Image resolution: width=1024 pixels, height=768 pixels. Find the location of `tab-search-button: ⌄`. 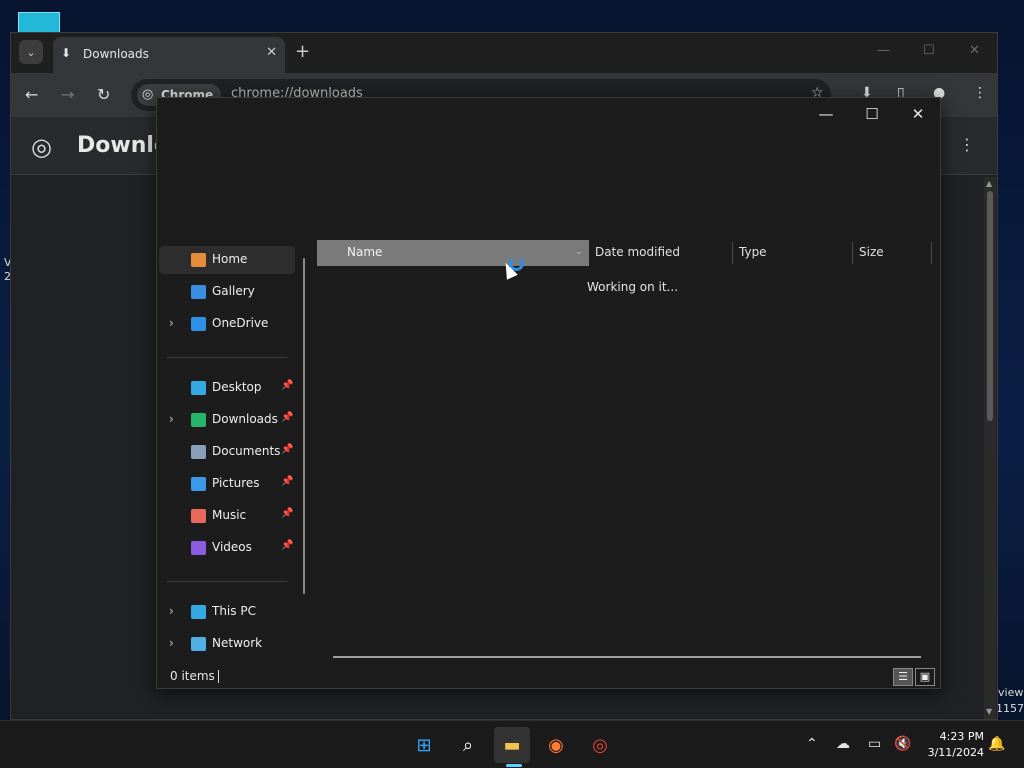

tab-search-button: ⌄ is located at coordinates (31, 52).